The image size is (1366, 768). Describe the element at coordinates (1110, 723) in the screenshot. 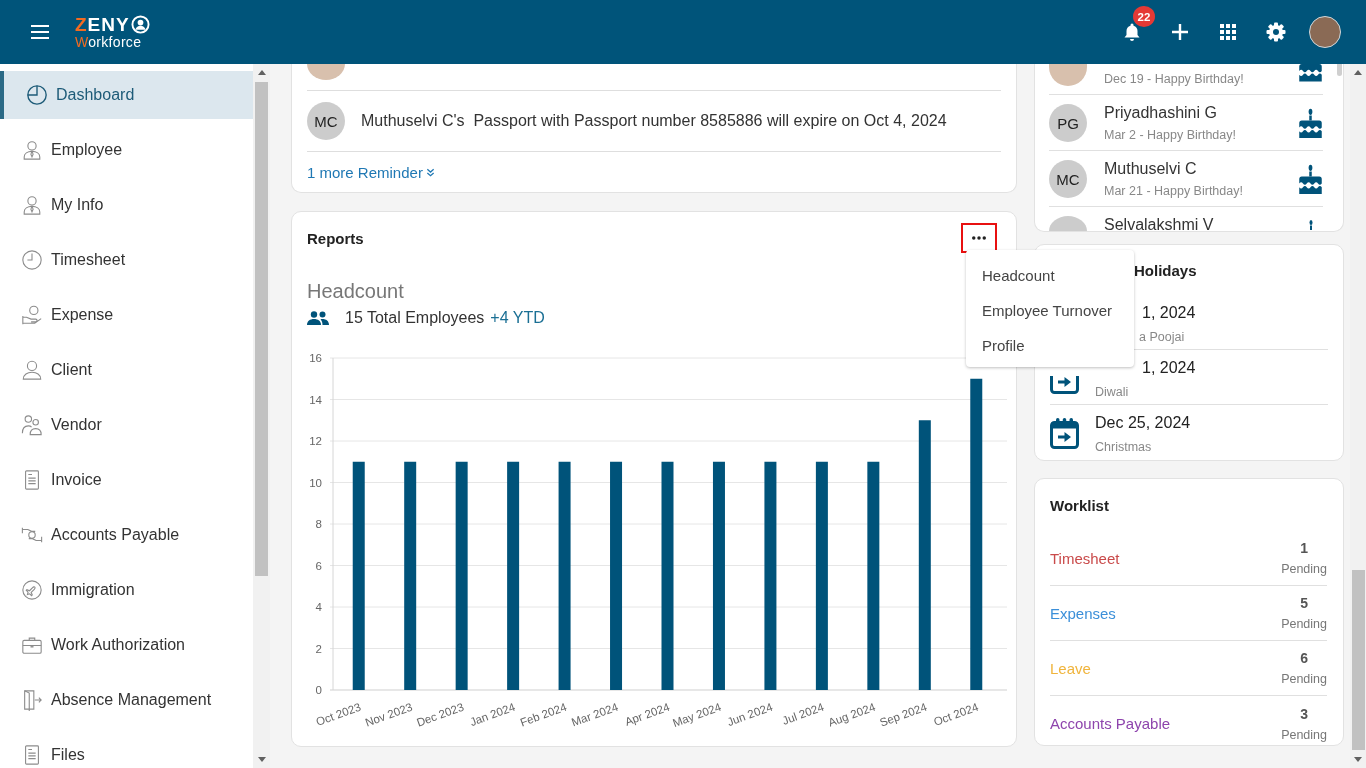

I see `worklist-link: Accounts Payable` at that location.